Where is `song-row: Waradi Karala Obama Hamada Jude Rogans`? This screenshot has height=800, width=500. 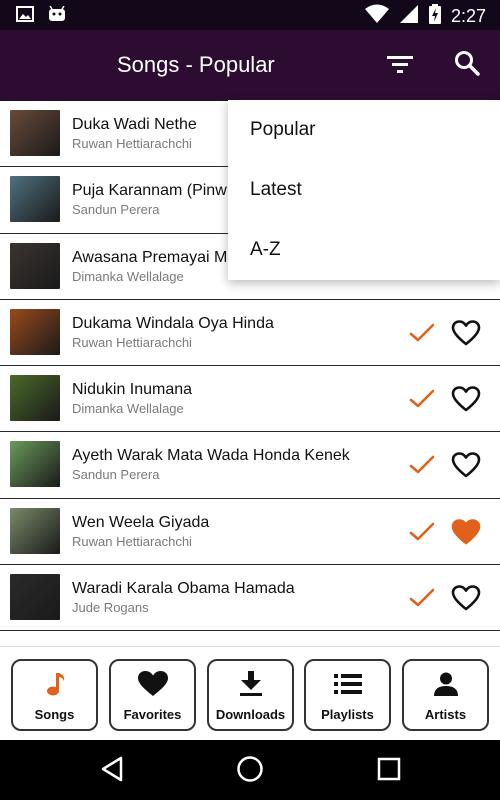
song-row: Waradi Karala Obama Hamada Jude Rogans is located at coordinates (250, 598).